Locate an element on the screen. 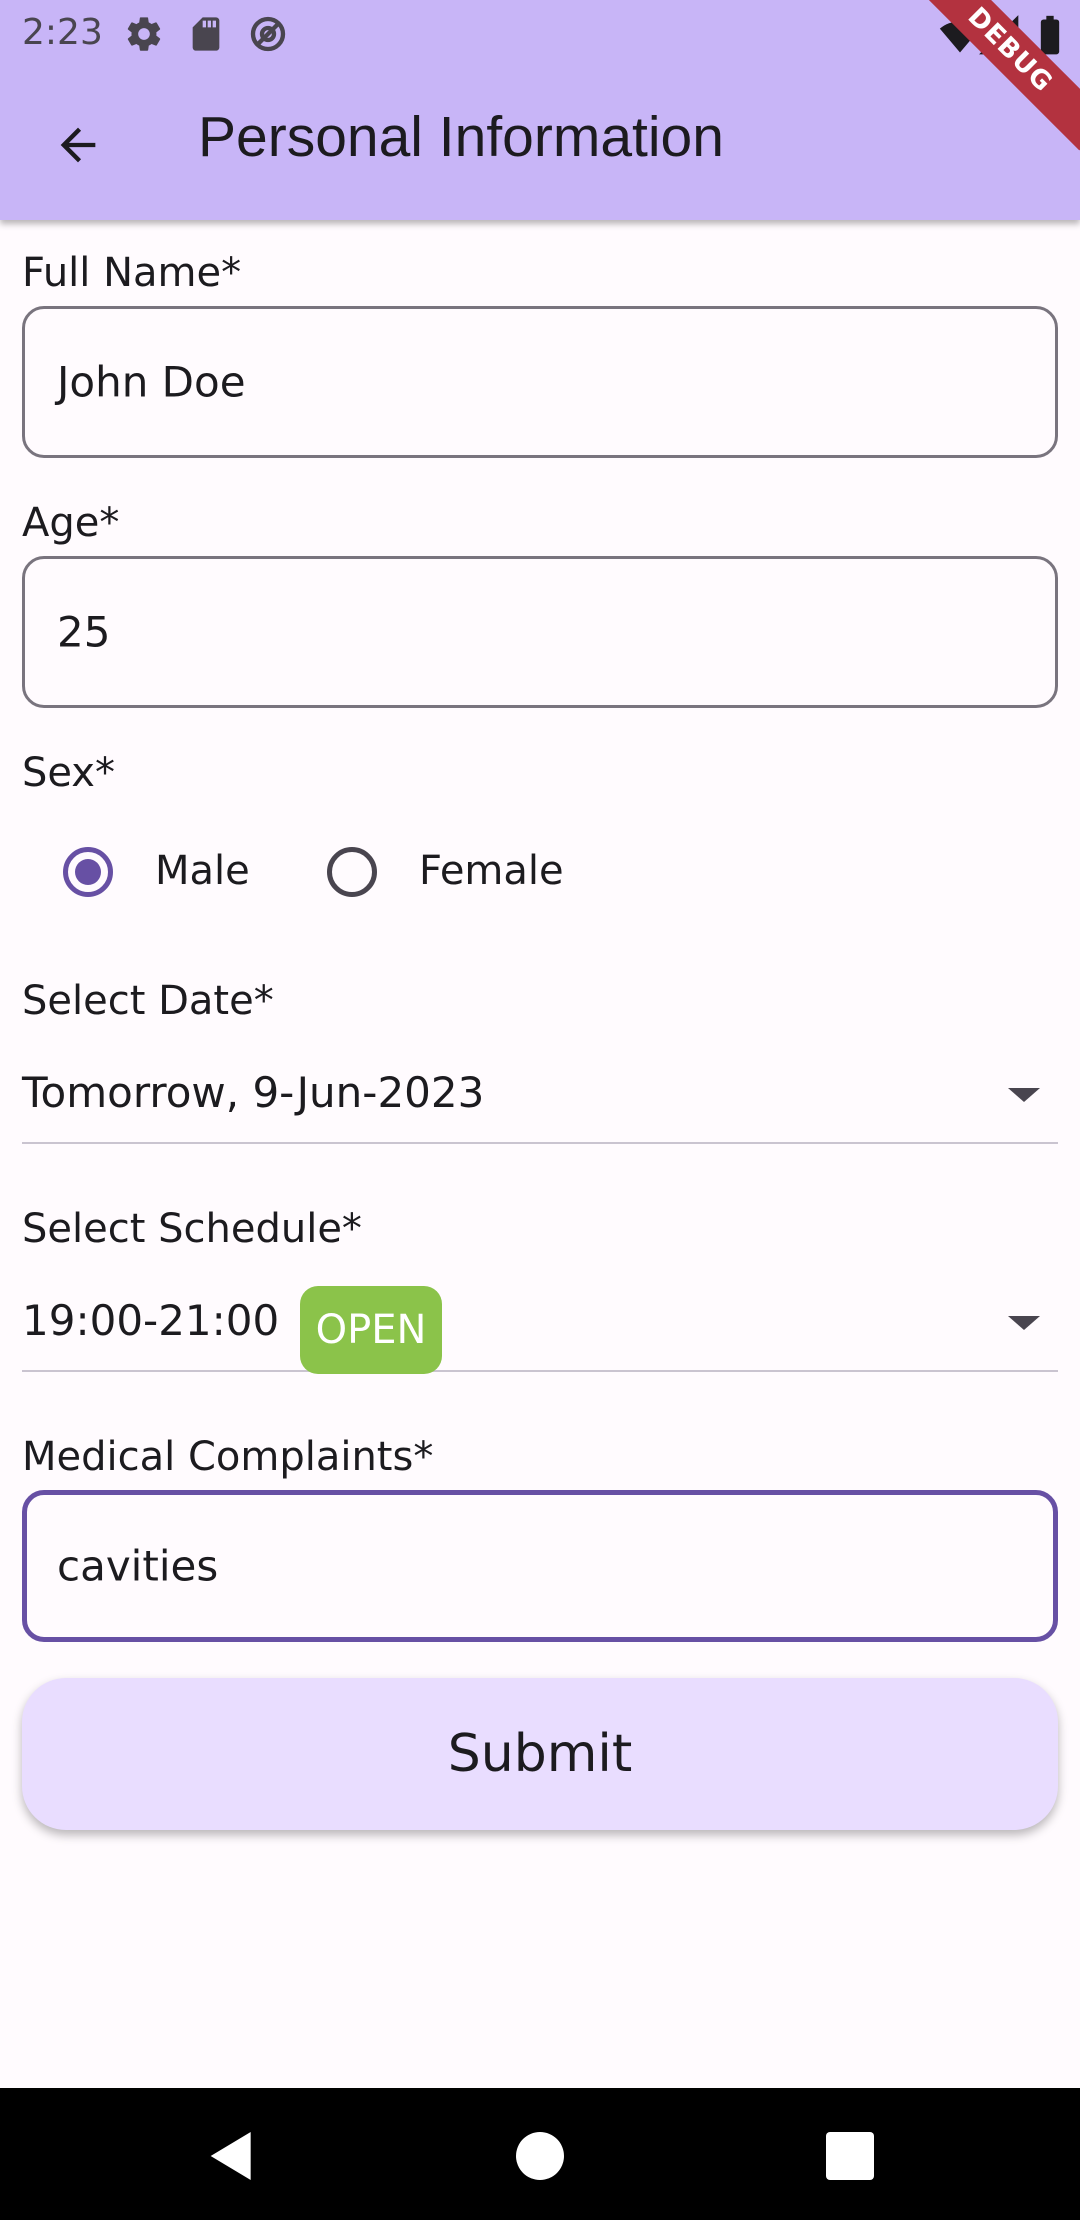 This screenshot has width=1080, height=2220. schedule-dropdown: 19:00-21:00 OPEN is located at coordinates (540, 1323).